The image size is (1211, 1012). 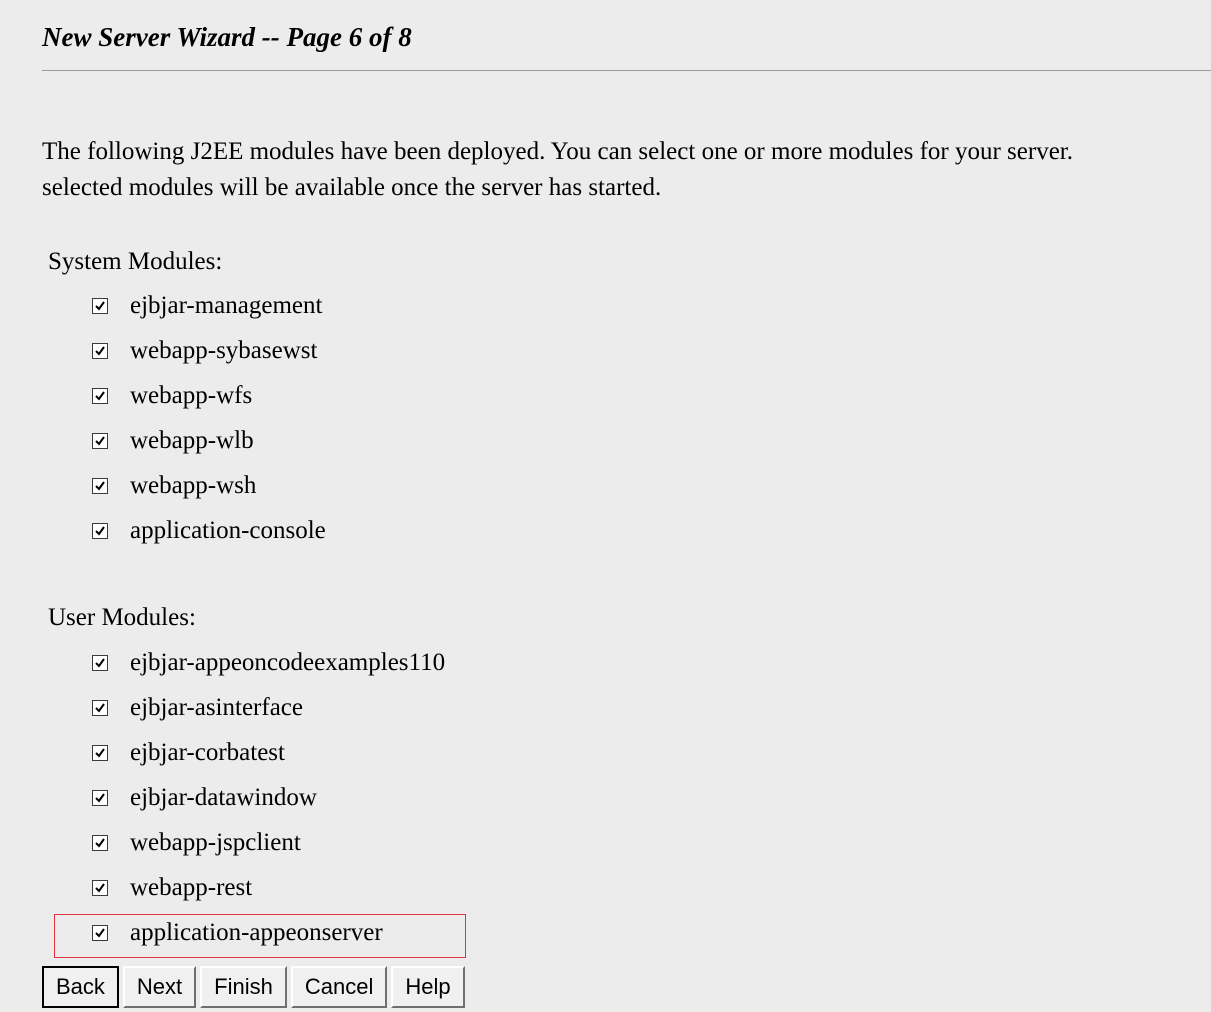 I want to click on user-module-item: ejbjar-corbatest, so click(x=268, y=752).